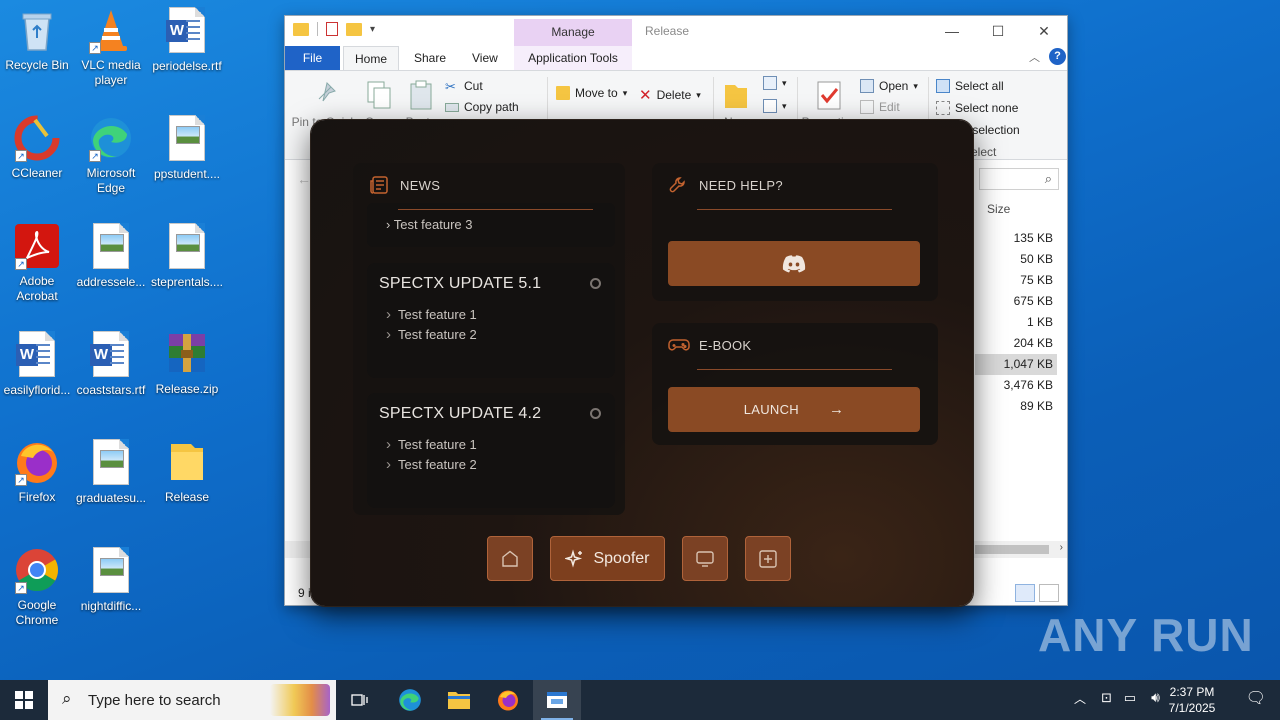 This screenshot has width=1280, height=720. What do you see at coordinates (1019, 179) in the screenshot?
I see `search-box: ⌕` at bounding box center [1019, 179].